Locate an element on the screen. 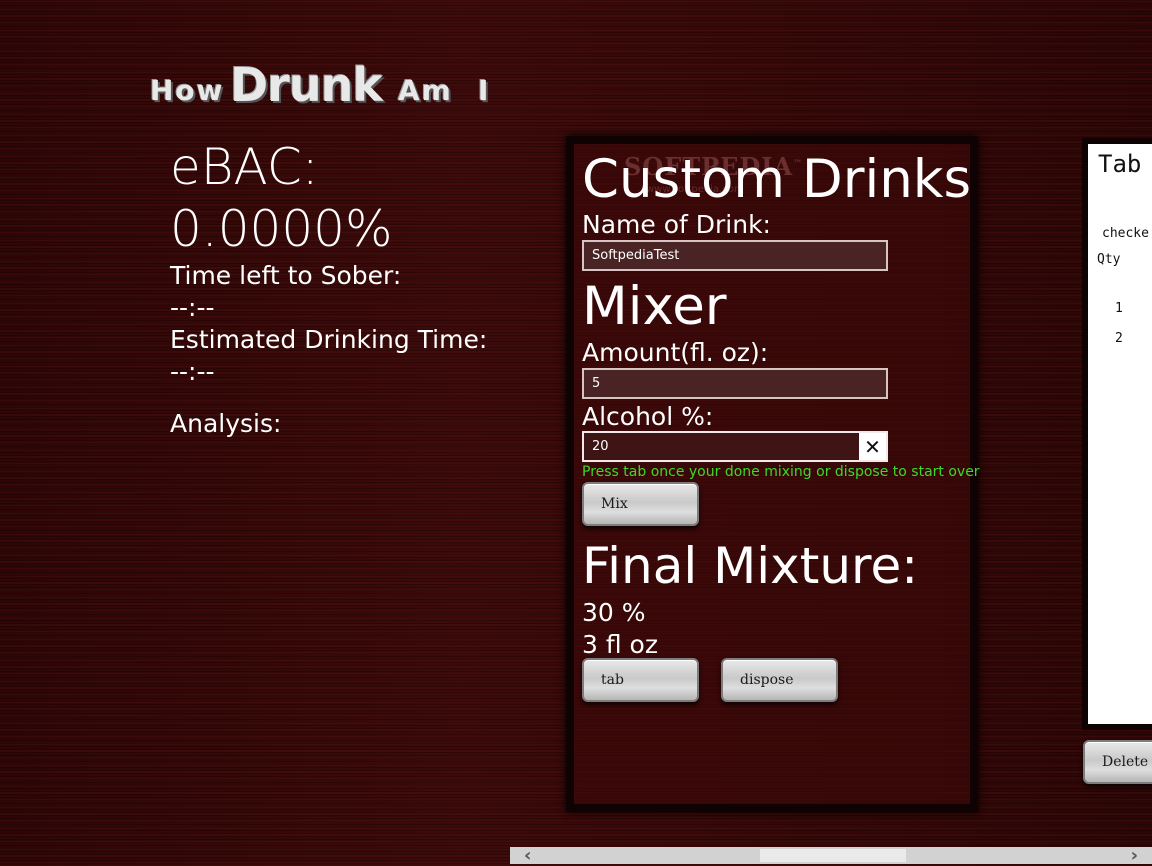  tab-row-qty: 1 is located at coordinates (1119, 308).